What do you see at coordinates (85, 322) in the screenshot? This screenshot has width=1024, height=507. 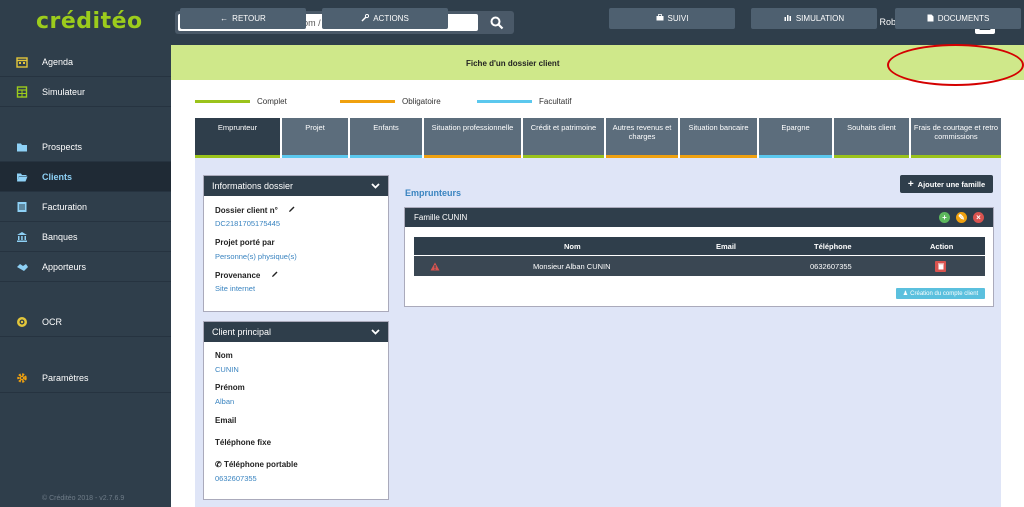 I see `sidebar-item-ocr: OCR` at bounding box center [85, 322].